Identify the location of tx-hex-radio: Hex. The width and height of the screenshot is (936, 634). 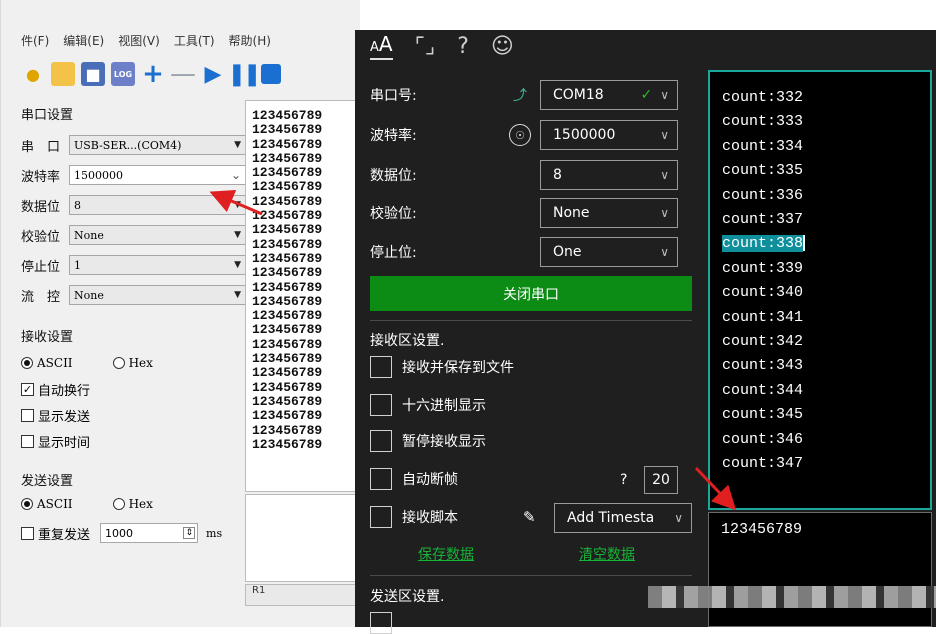
(132, 504).